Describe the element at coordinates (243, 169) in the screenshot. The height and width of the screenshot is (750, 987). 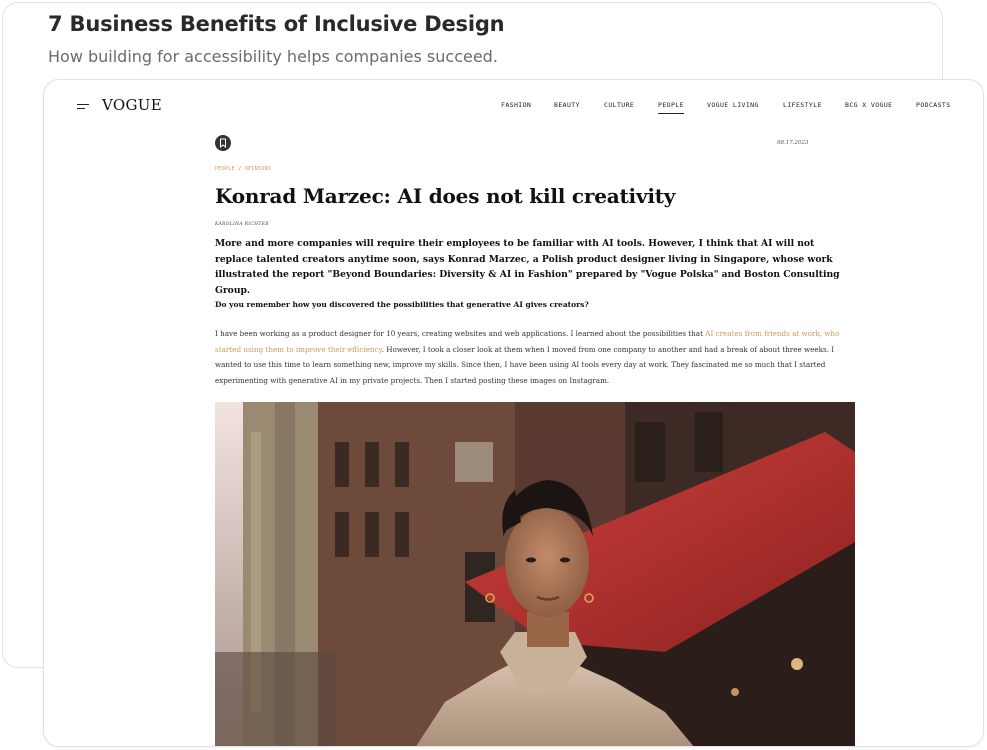
I see `breadcrumb: PEOPLE / OPINIONS` at that location.